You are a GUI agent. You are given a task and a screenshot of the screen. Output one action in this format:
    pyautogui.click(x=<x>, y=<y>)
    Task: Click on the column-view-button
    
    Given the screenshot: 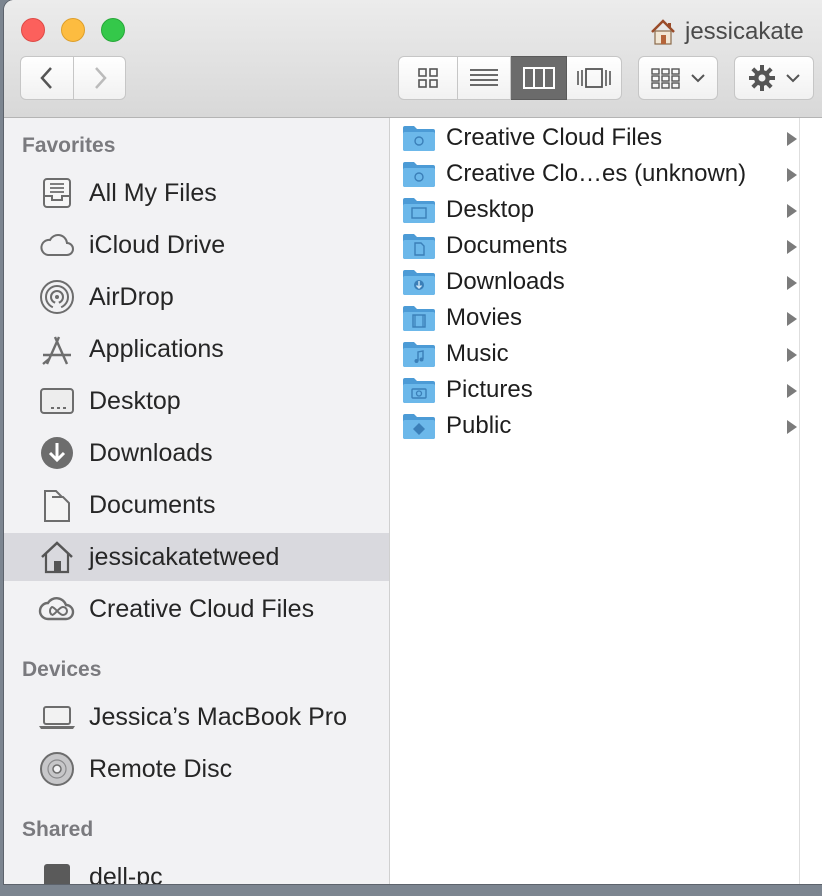 What is the action you would take?
    pyautogui.click(x=539, y=78)
    